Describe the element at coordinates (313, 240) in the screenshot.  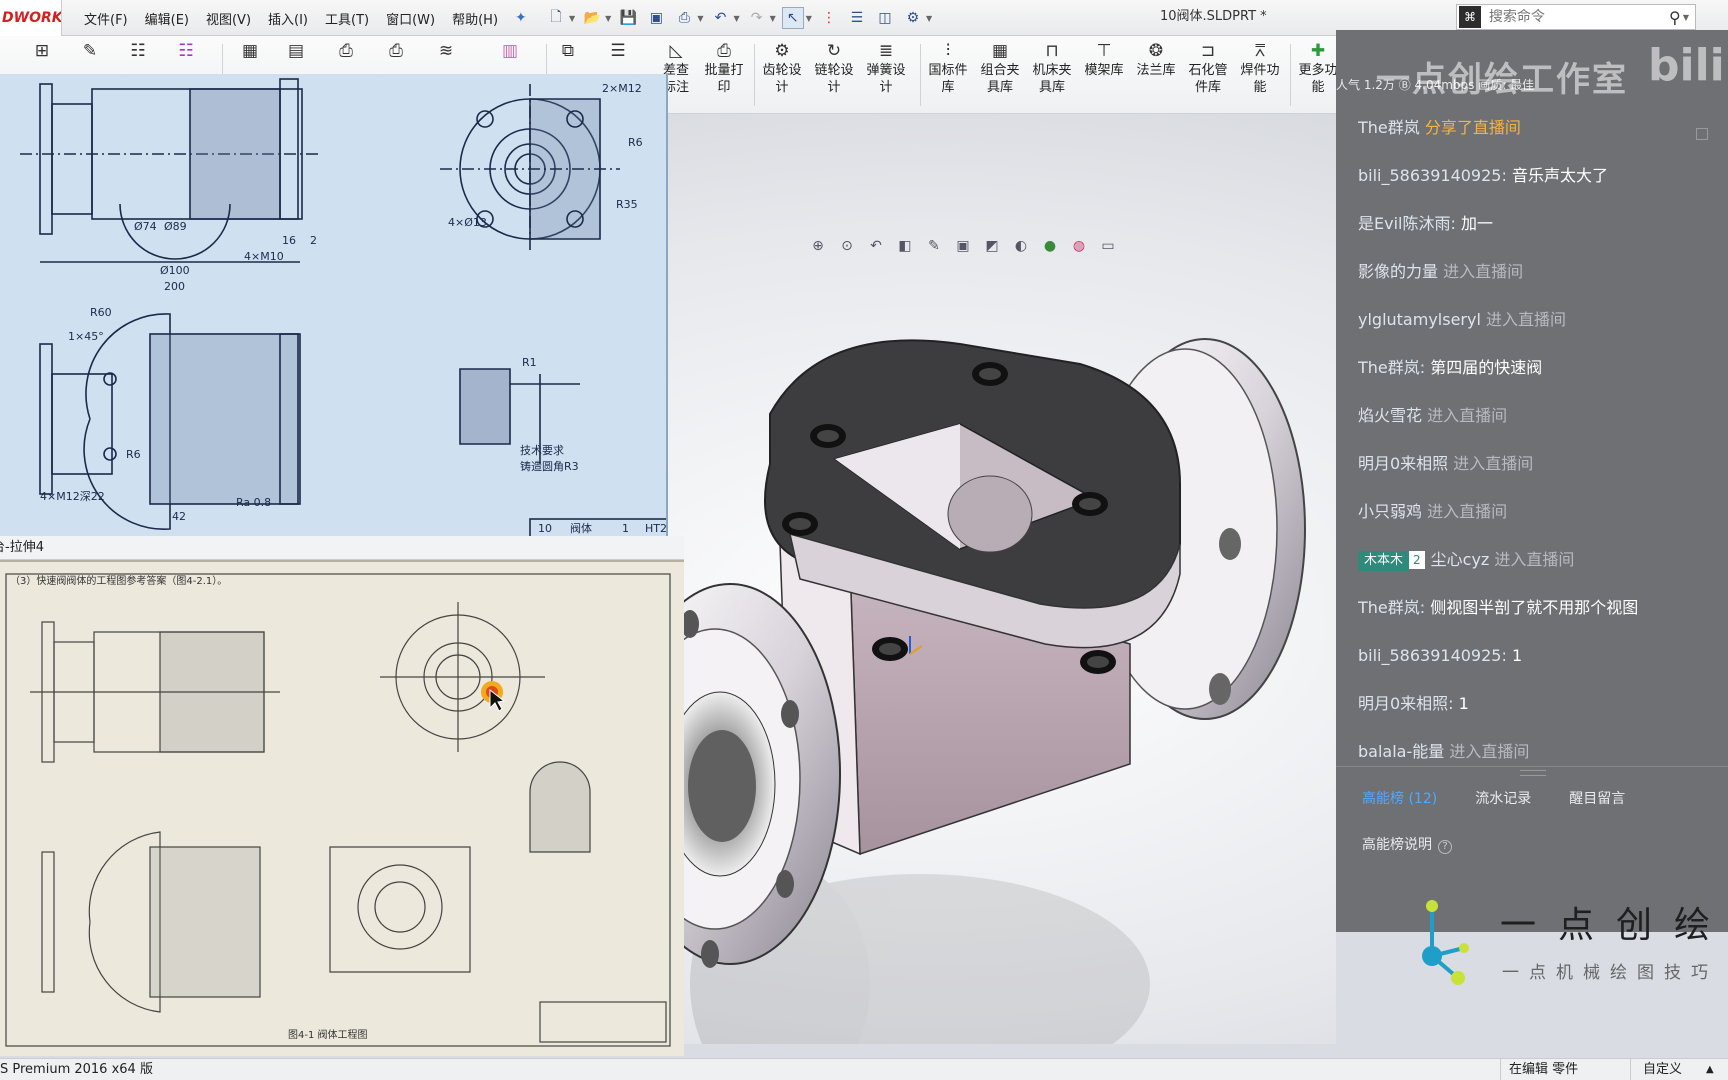
I see `dim-label: 2` at that location.